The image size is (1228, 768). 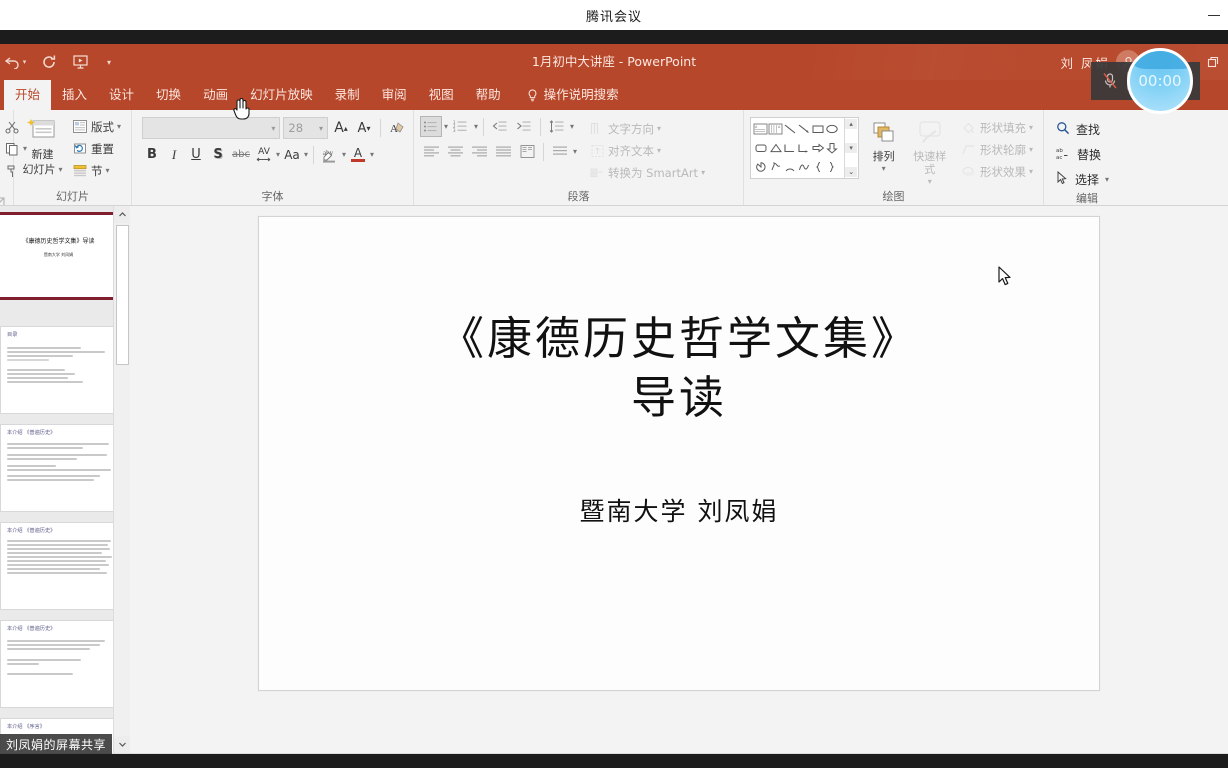 I want to click on shape-freeform-icon, so click(x=775, y=166).